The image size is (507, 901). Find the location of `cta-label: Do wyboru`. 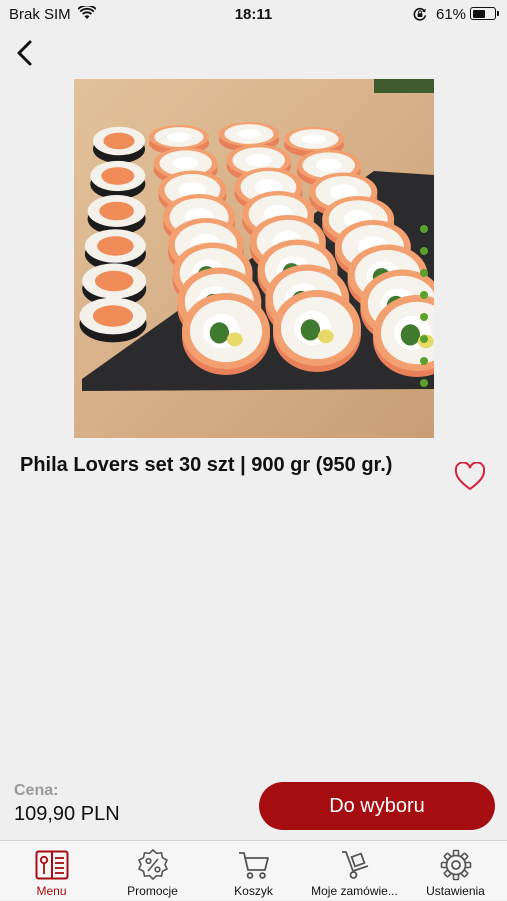

cta-label: Do wyboru is located at coordinates (377, 805).